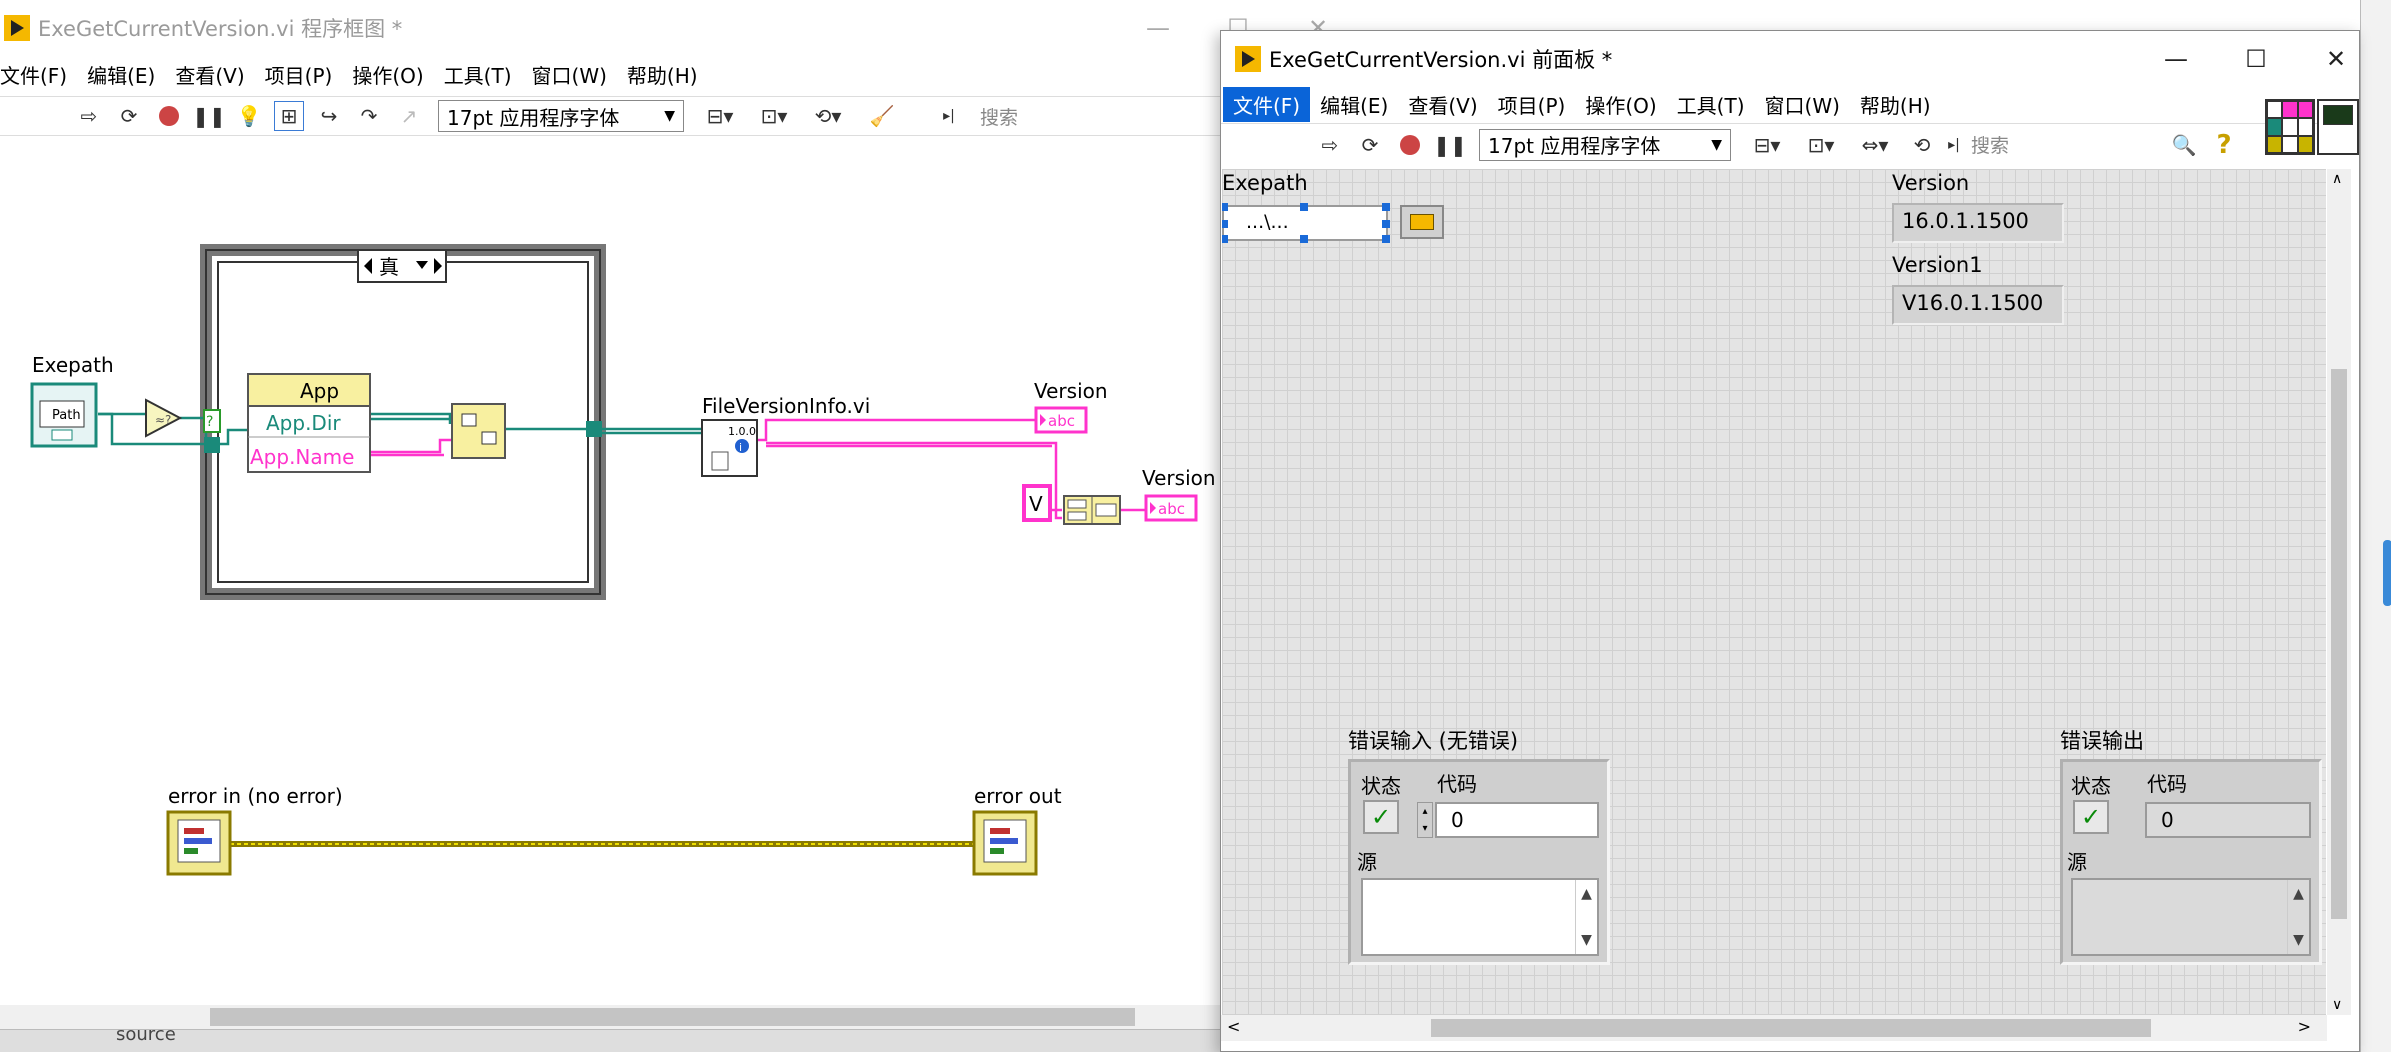  What do you see at coordinates (2091, 817) in the screenshot?
I see `error-out-status-led: ✓` at bounding box center [2091, 817].